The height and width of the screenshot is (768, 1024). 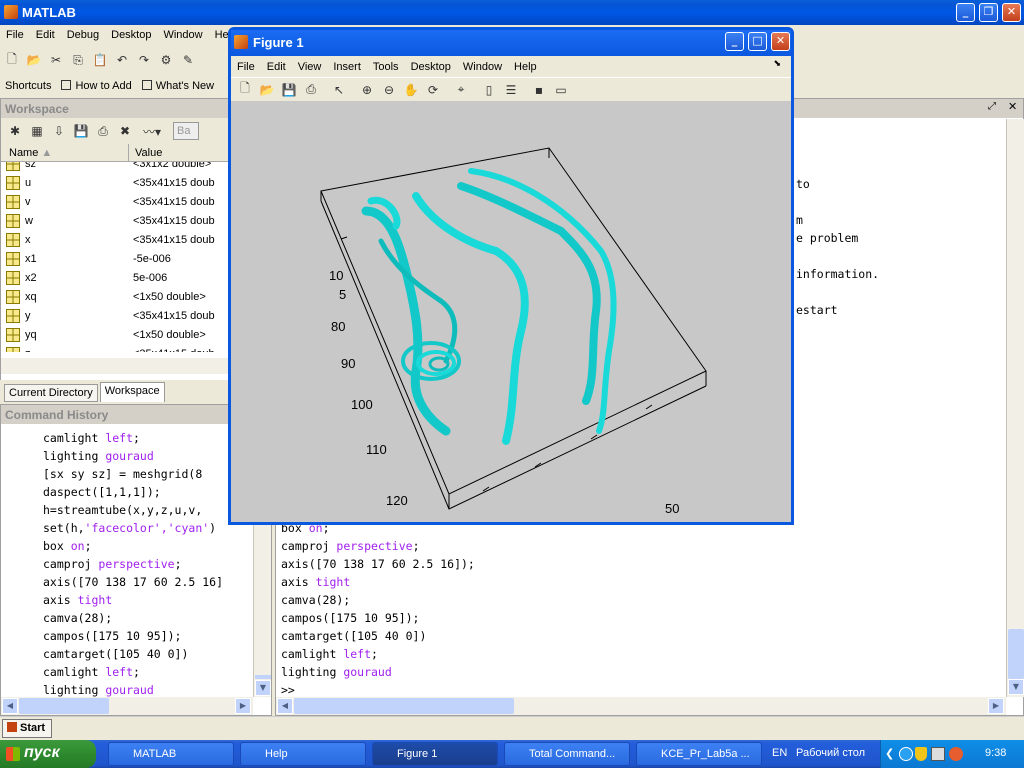 I want to click on matlab-titlebar: MATLAB _ ❐ ✕, so click(x=512, y=12).